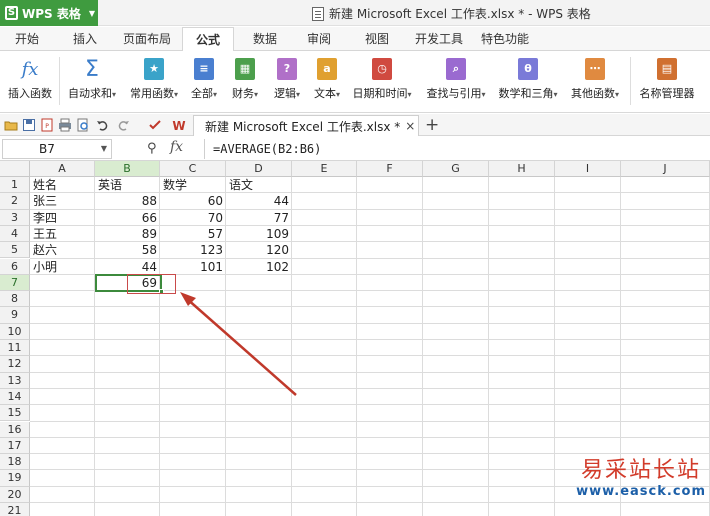  Describe the element at coordinates (259, 185) in the screenshot. I see `header-cell: 语文` at that location.